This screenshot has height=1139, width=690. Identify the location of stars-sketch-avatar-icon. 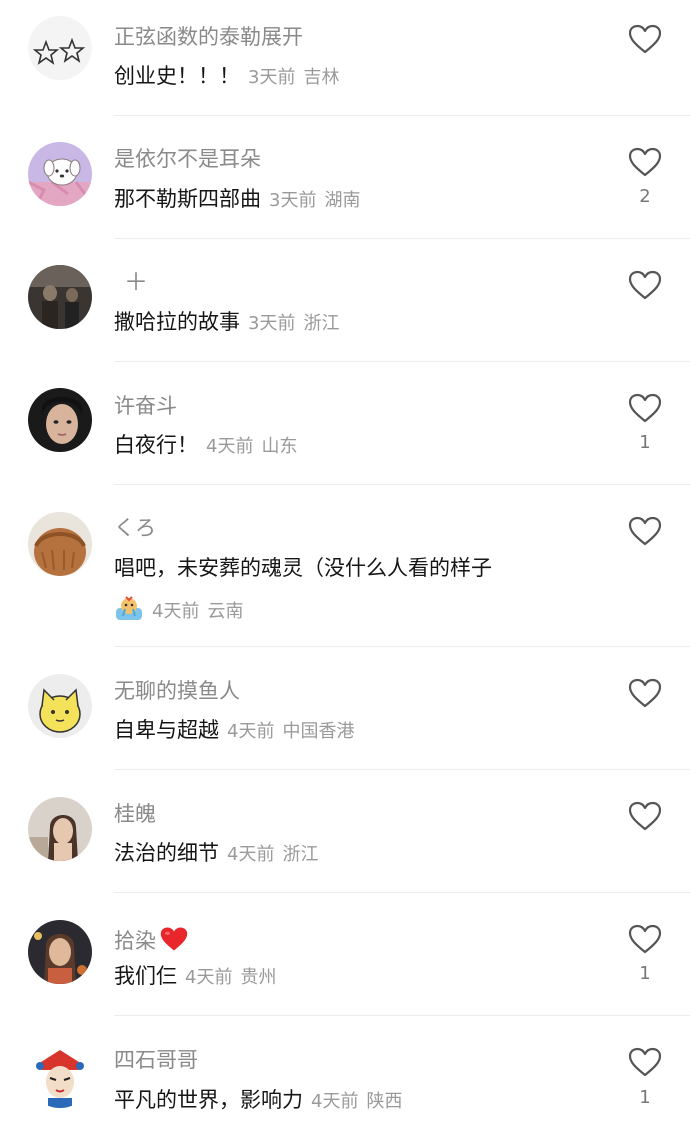
(60, 48).